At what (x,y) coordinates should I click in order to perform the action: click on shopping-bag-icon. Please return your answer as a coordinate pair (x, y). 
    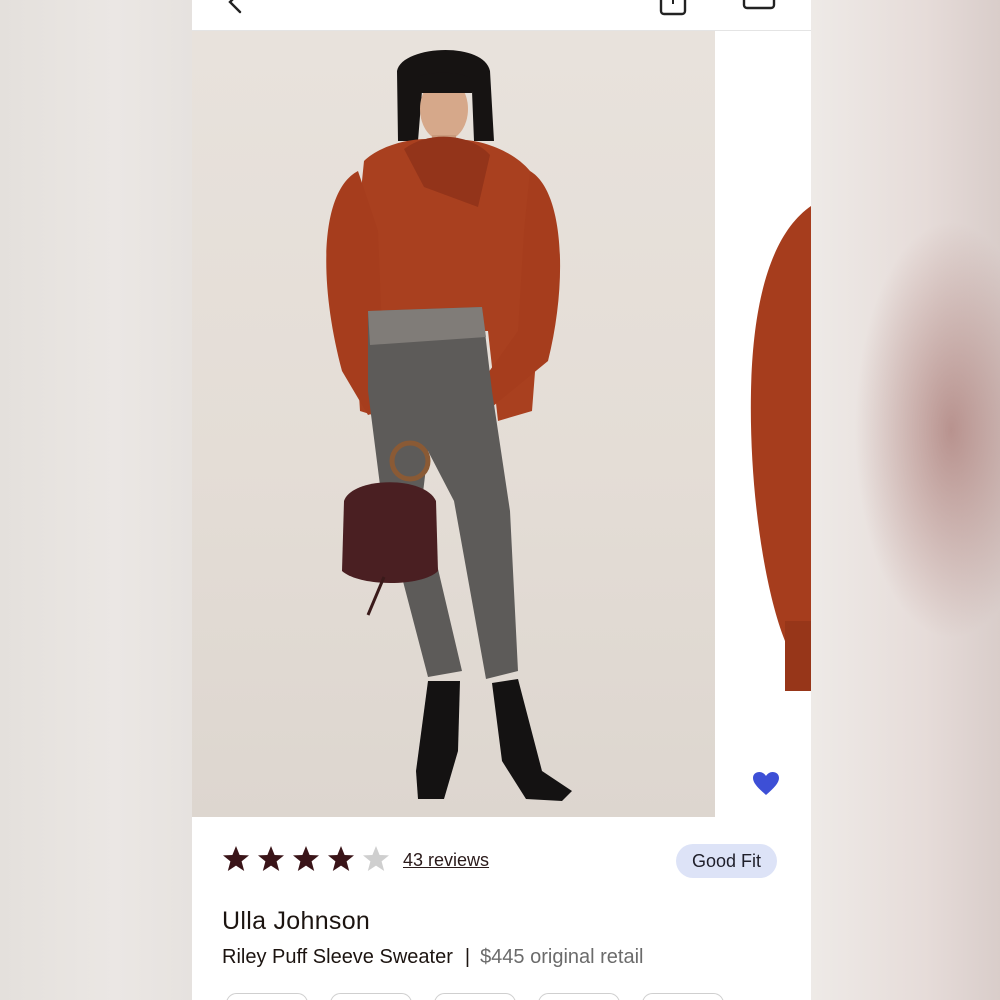
    Looking at the image, I should click on (673, 8).